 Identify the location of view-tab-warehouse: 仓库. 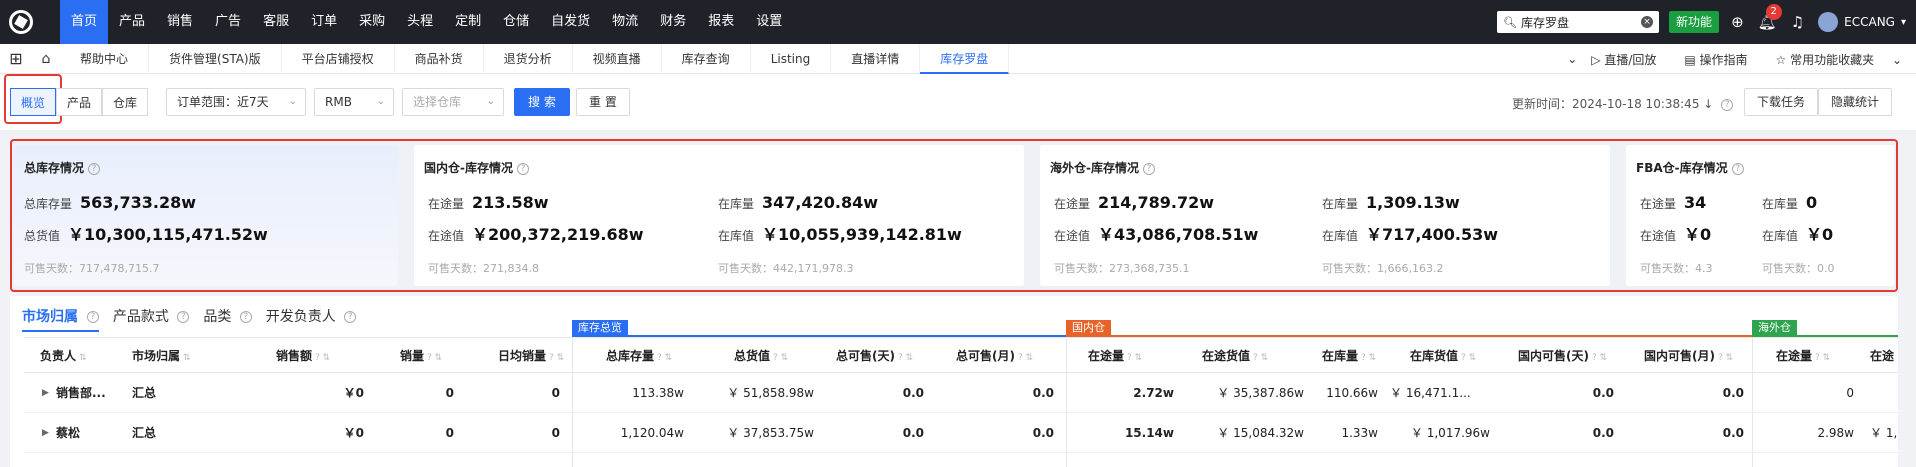
(125, 102).